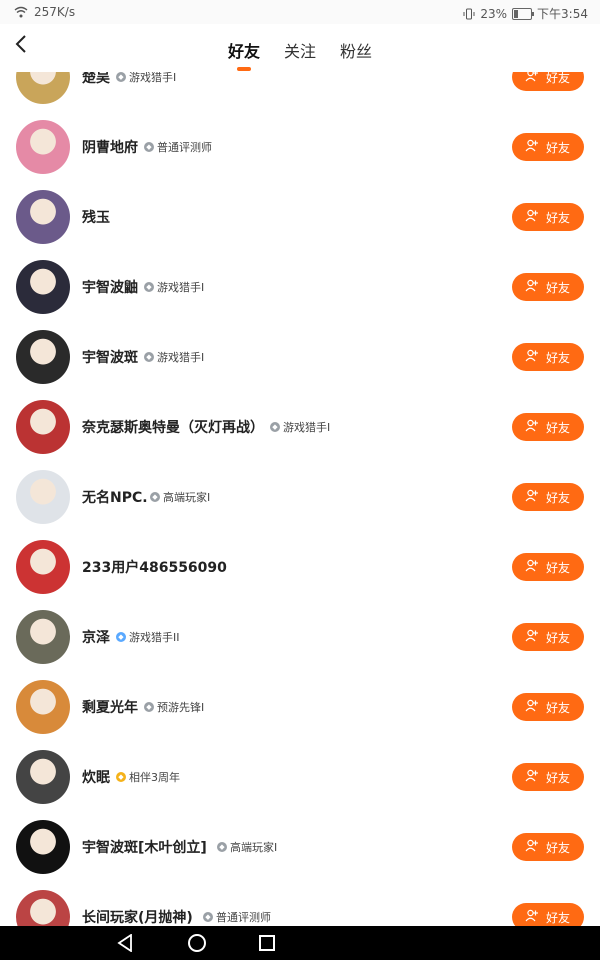 This screenshot has height=960, width=600. Describe the element at coordinates (300, 908) in the screenshot. I see `friend-row: 长间玩家(月抛神) ◆ 普通评测师 好友` at that location.